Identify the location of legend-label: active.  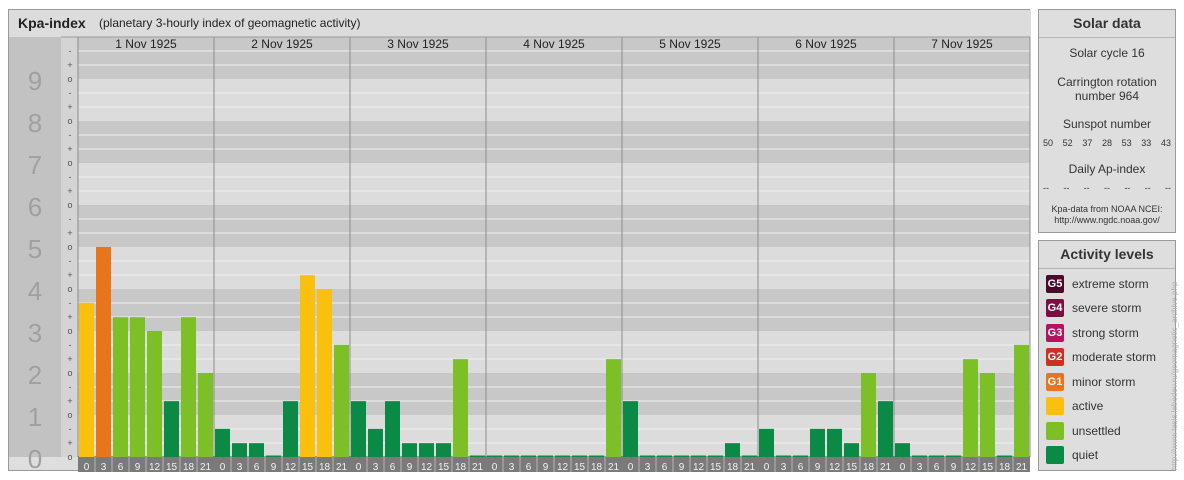
(1088, 406).